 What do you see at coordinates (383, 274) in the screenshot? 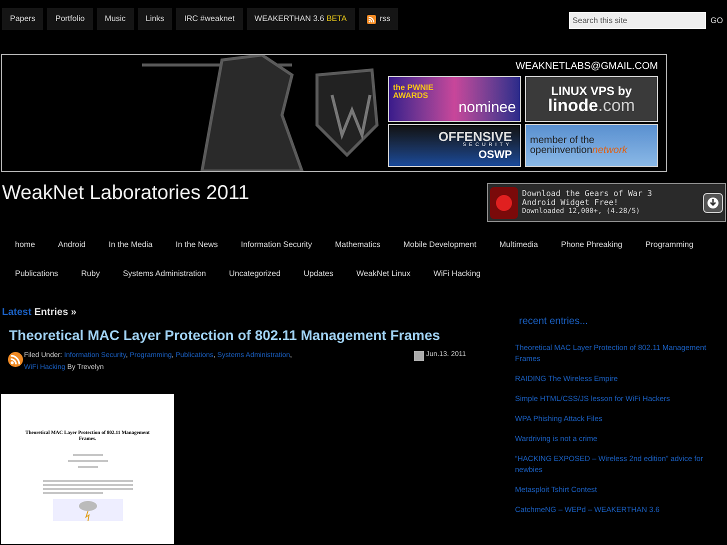
I see `category-link: WeakNet Linux` at bounding box center [383, 274].